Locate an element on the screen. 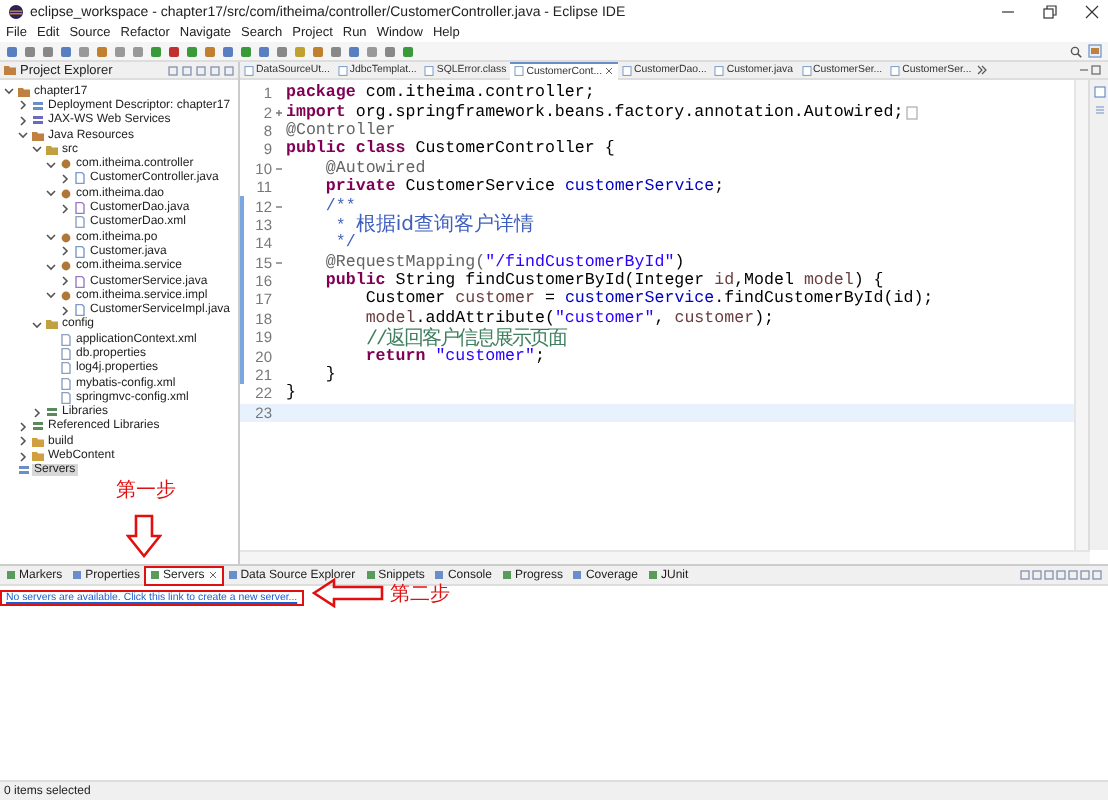  search-icon is located at coordinates (1076, 51).